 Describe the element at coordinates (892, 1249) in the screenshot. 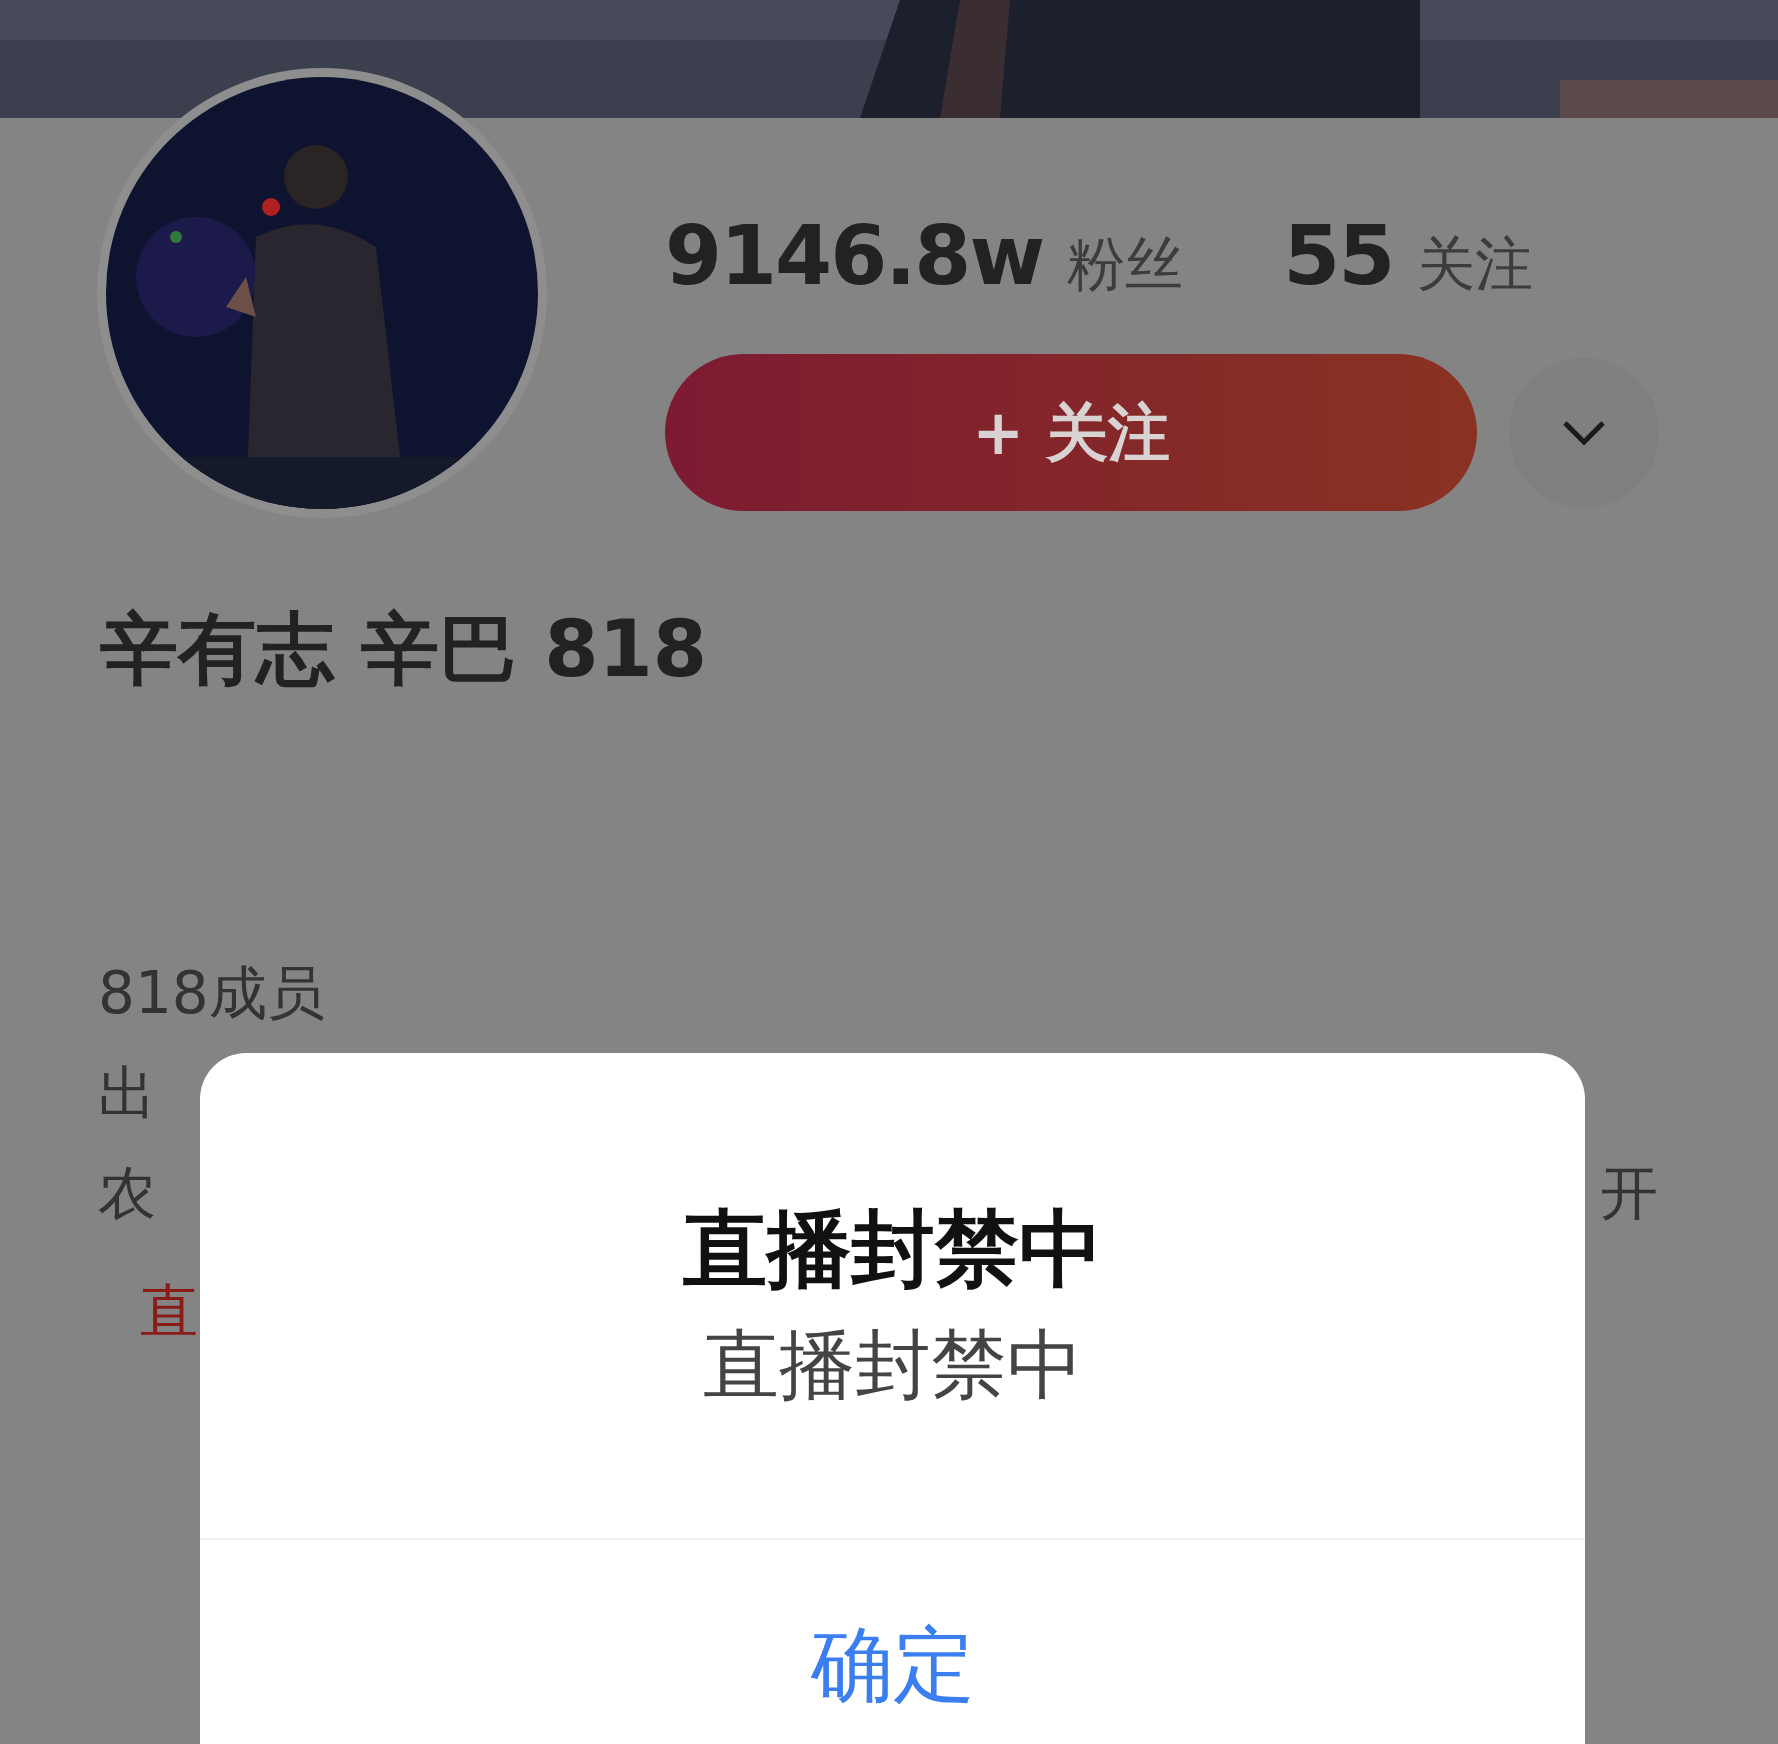

I see `dialog-title: 直播封禁中` at that location.